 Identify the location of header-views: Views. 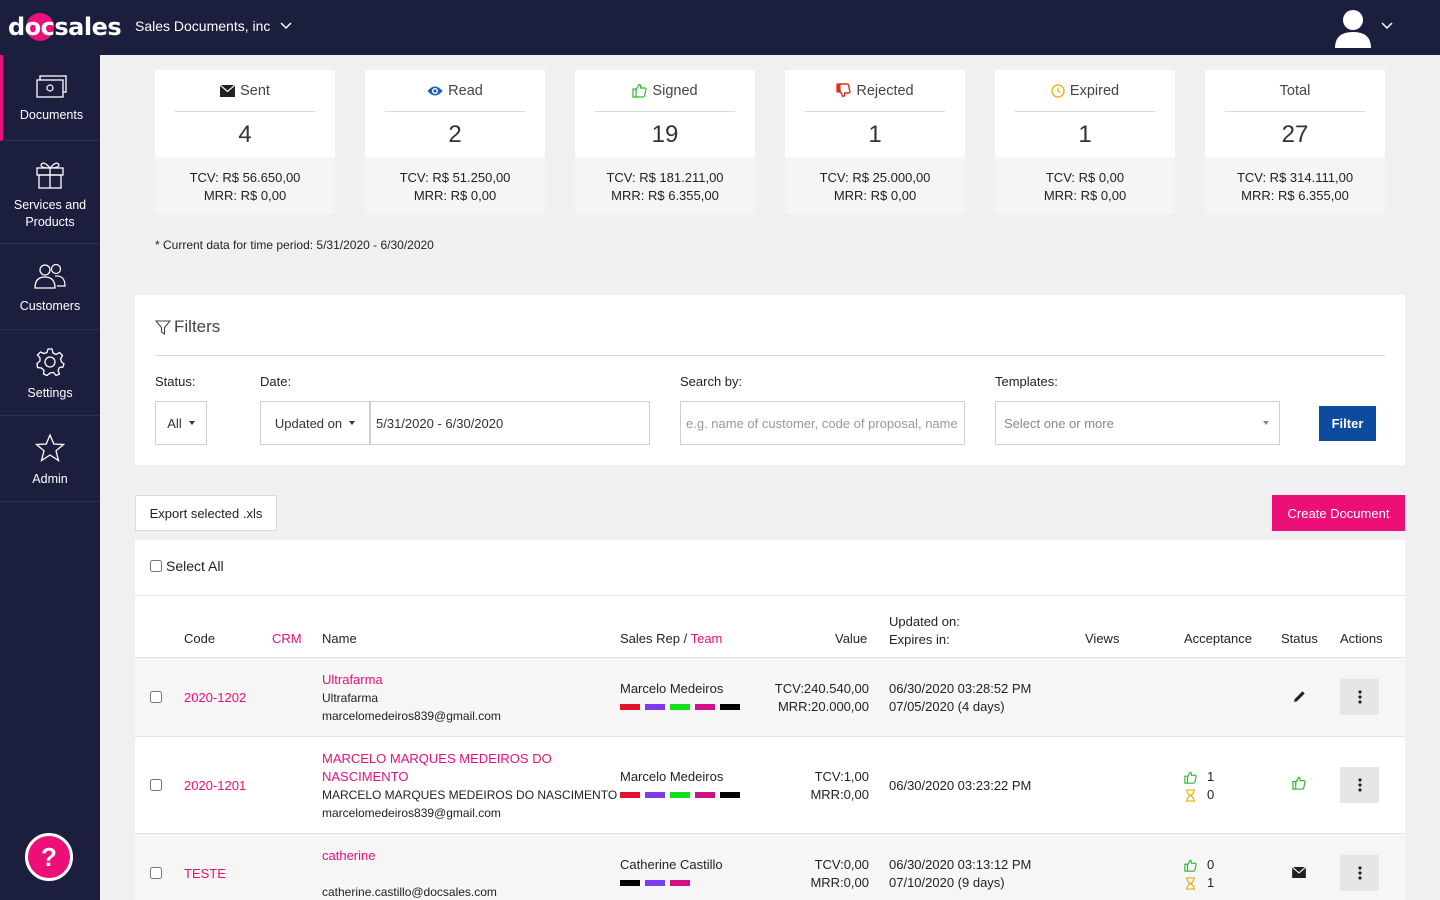
(1102, 638).